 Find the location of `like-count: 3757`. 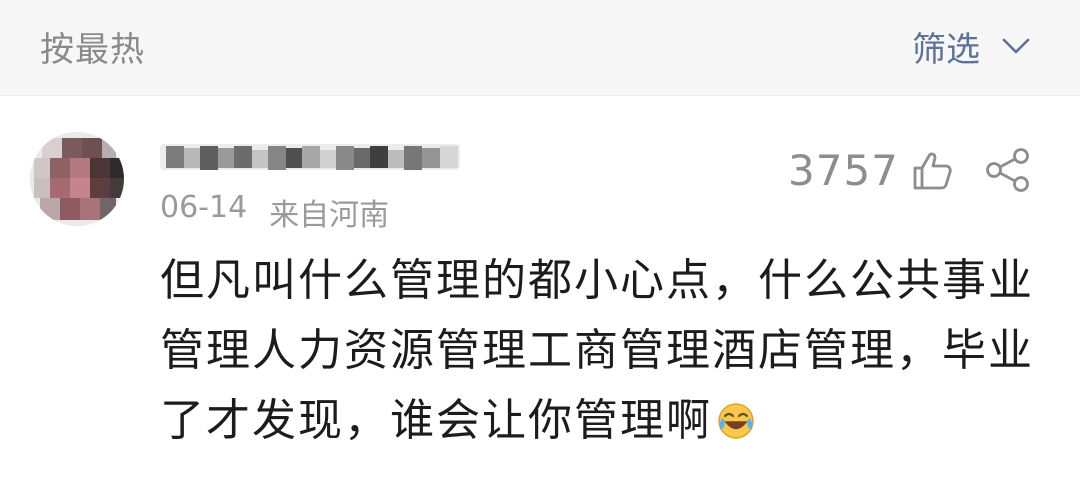

like-count: 3757 is located at coordinates (843, 170).